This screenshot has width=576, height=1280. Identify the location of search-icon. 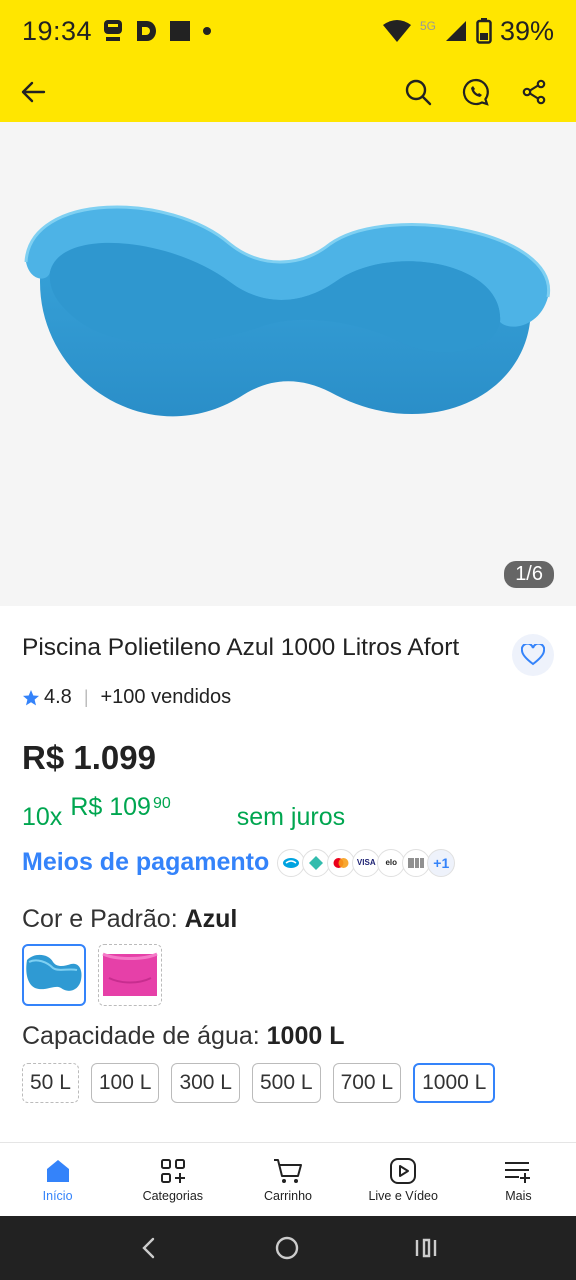
(418, 92).